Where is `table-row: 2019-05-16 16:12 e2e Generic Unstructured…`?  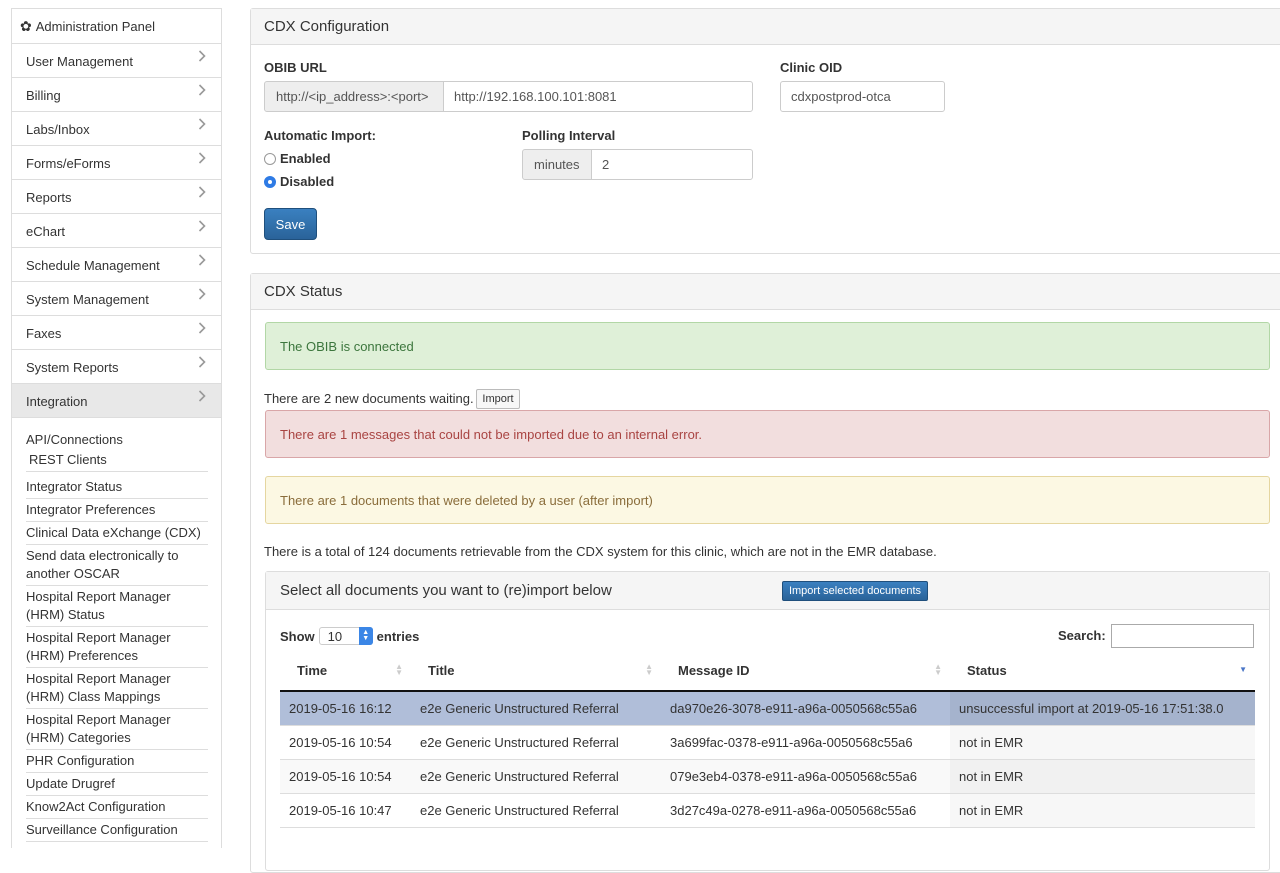
table-row: 2019-05-16 16:12 e2e Generic Unstructured… is located at coordinates (767, 709).